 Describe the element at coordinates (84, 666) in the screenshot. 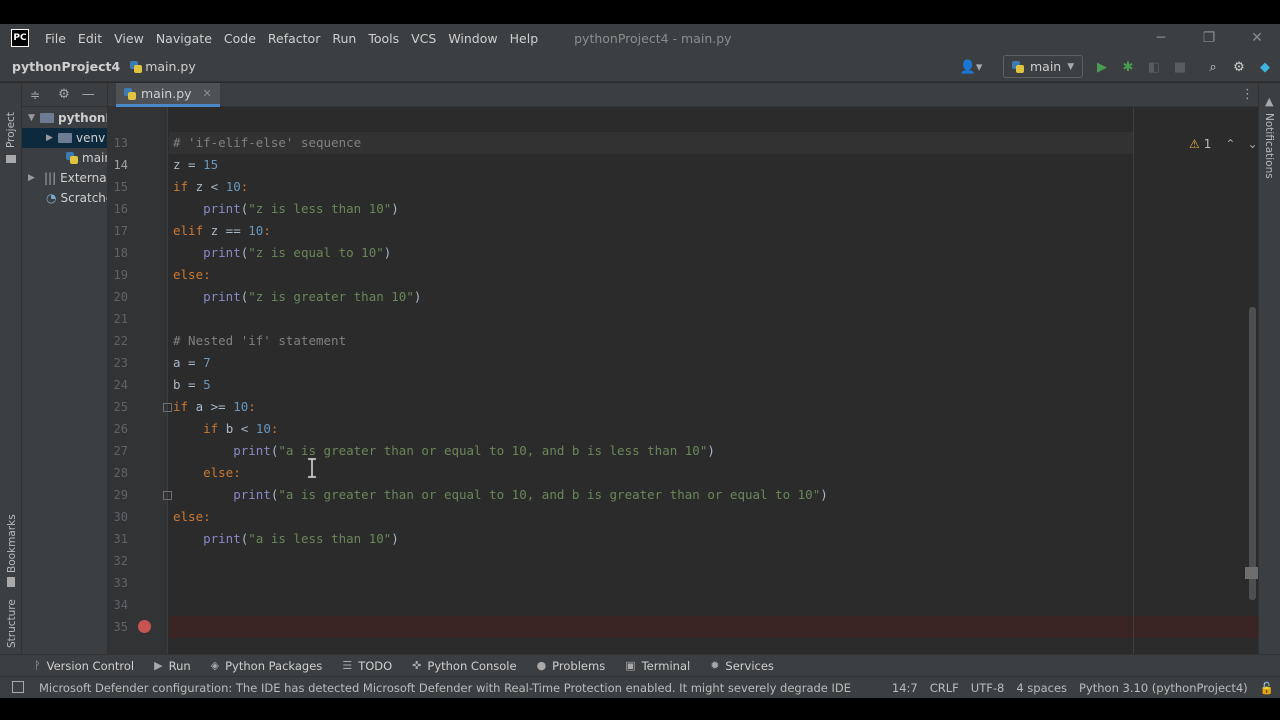

I see `tool-version-control: ᚹ Version Control` at that location.